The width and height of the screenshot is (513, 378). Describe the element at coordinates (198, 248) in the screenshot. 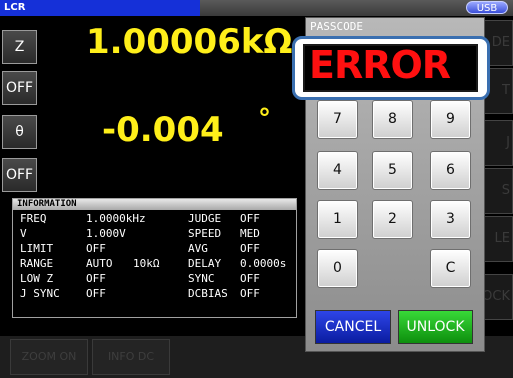

I see `info-label: AVG` at that location.